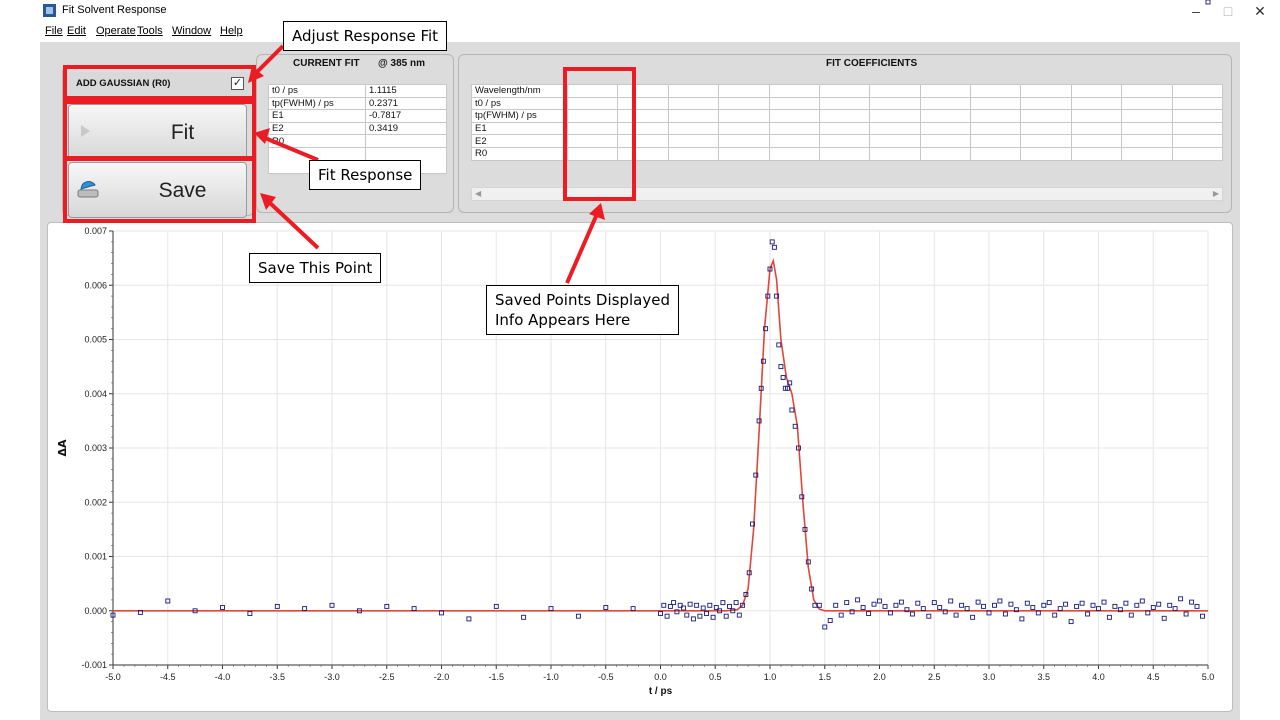  I want to click on callout-fit-response: Fit Response, so click(365, 175).